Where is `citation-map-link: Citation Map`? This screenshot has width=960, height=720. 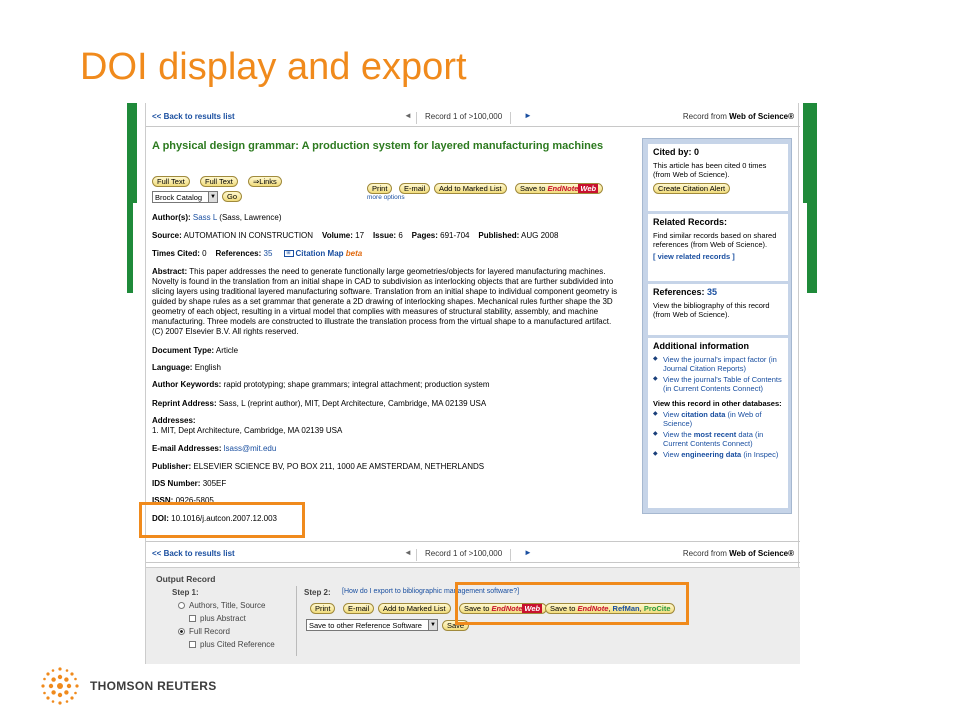
citation-map-link: Citation Map is located at coordinates (320, 253).